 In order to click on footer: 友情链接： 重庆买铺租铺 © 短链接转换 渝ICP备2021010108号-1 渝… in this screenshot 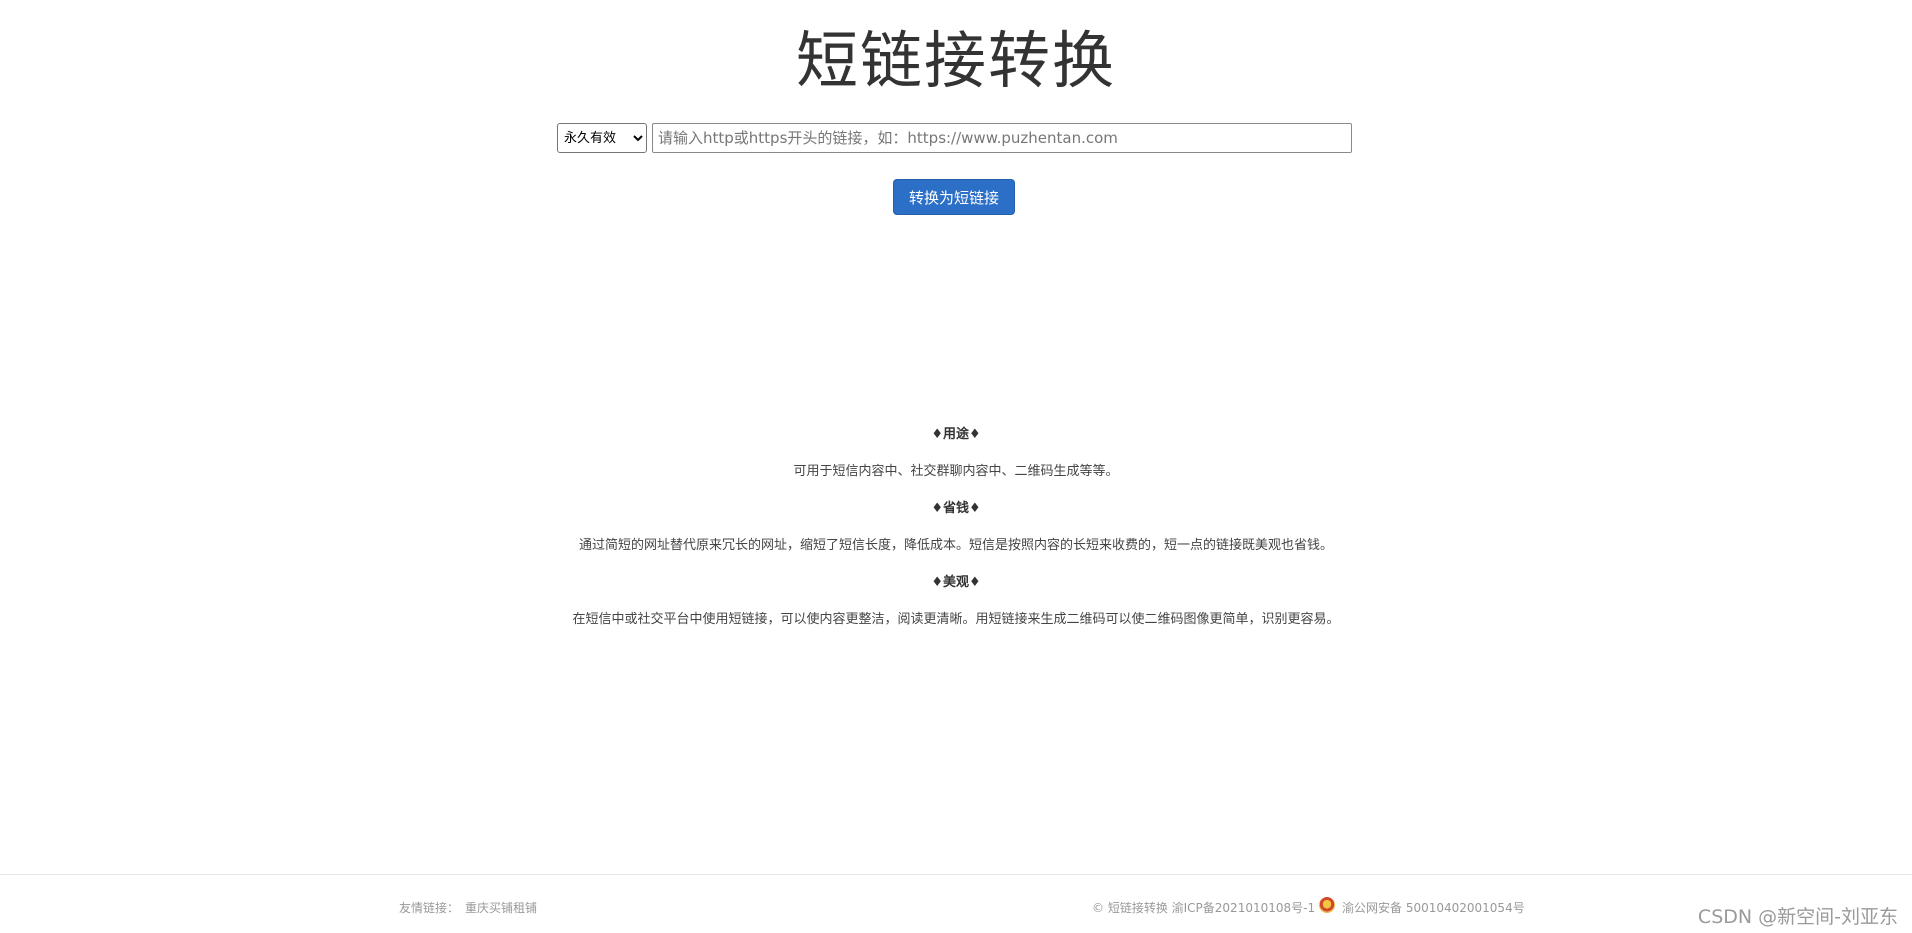, I will do `click(956, 903)`.